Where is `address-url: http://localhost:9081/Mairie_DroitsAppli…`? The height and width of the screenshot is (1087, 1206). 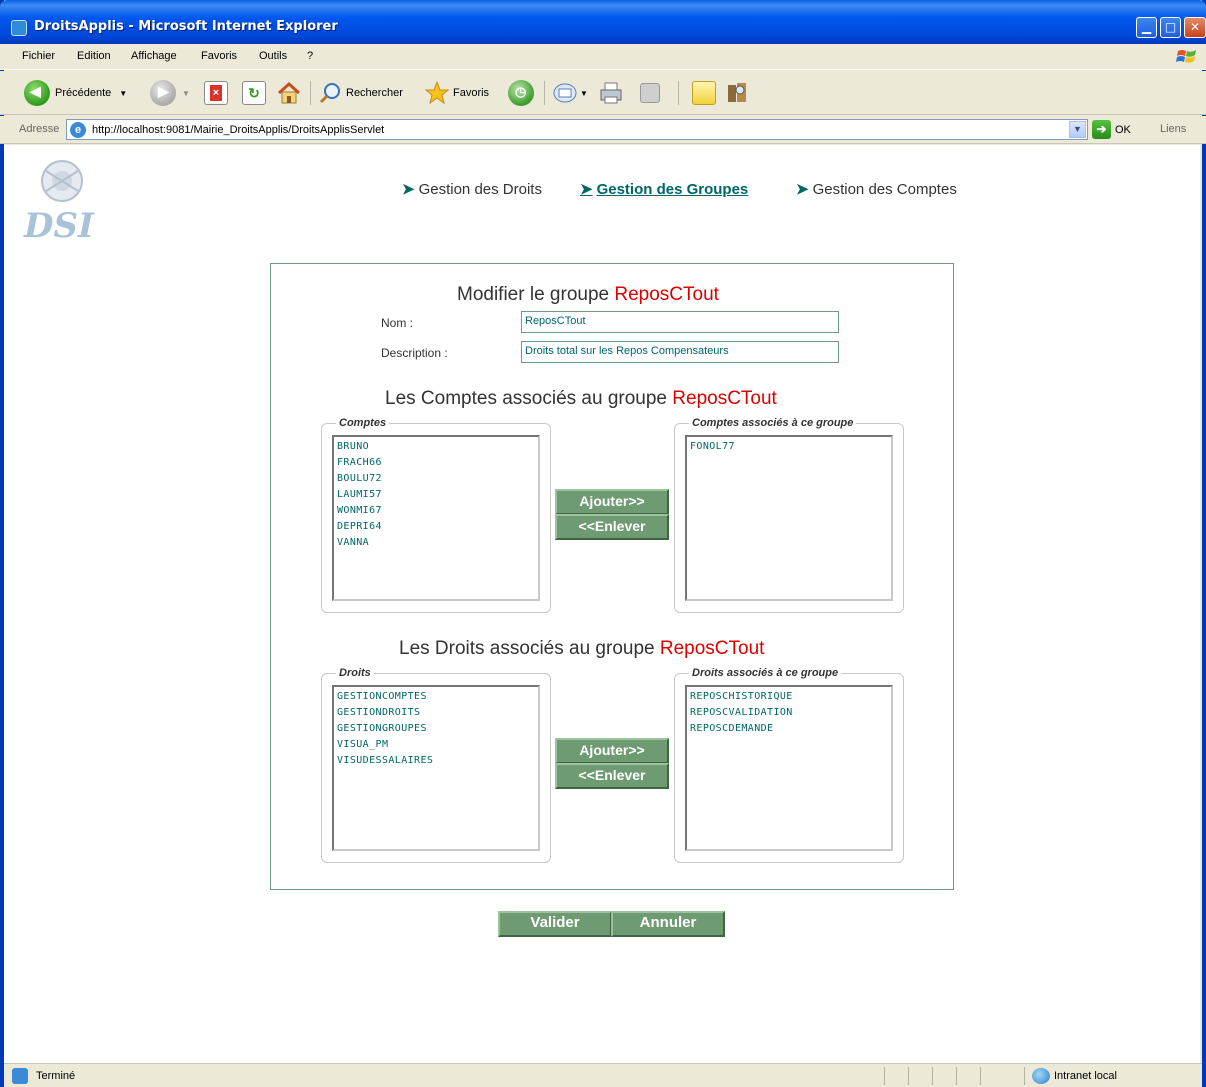
address-url: http://localhost:9081/Mairie_DroitsAppli… is located at coordinates (238, 130).